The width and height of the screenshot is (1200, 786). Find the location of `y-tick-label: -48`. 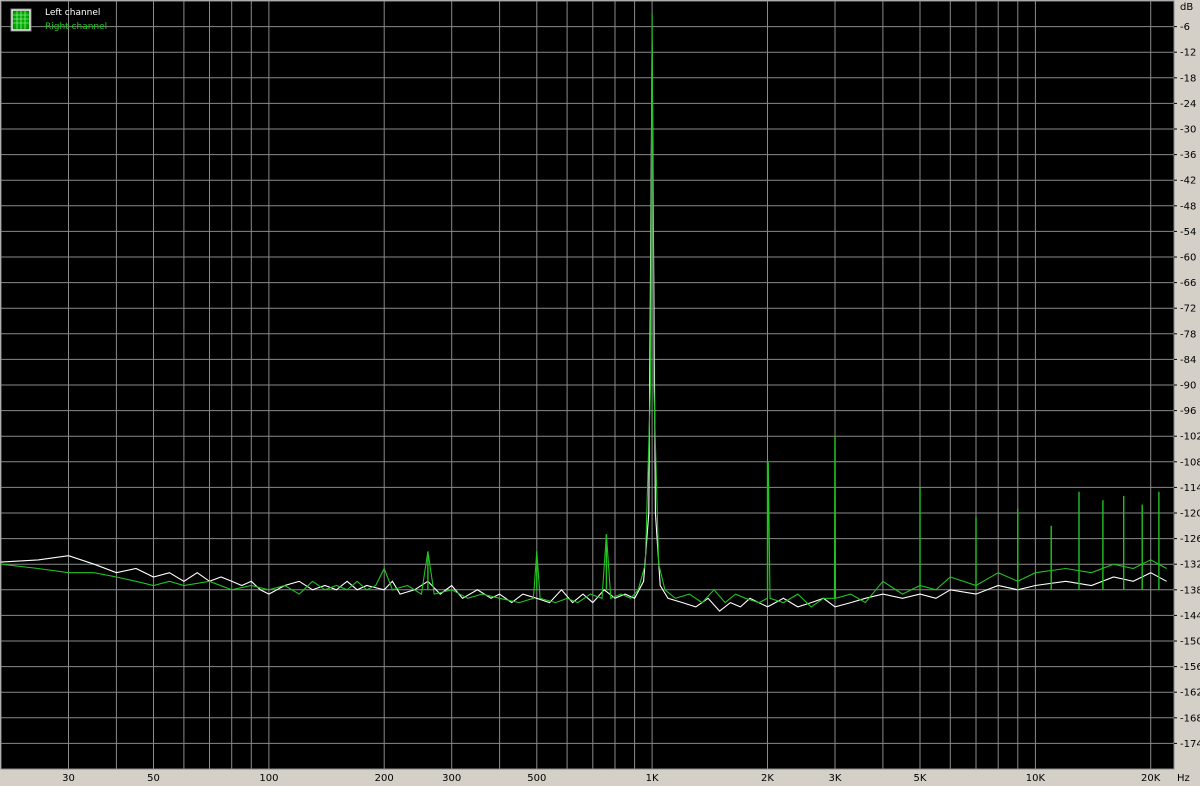

y-tick-label: -48 is located at coordinates (1188, 206).